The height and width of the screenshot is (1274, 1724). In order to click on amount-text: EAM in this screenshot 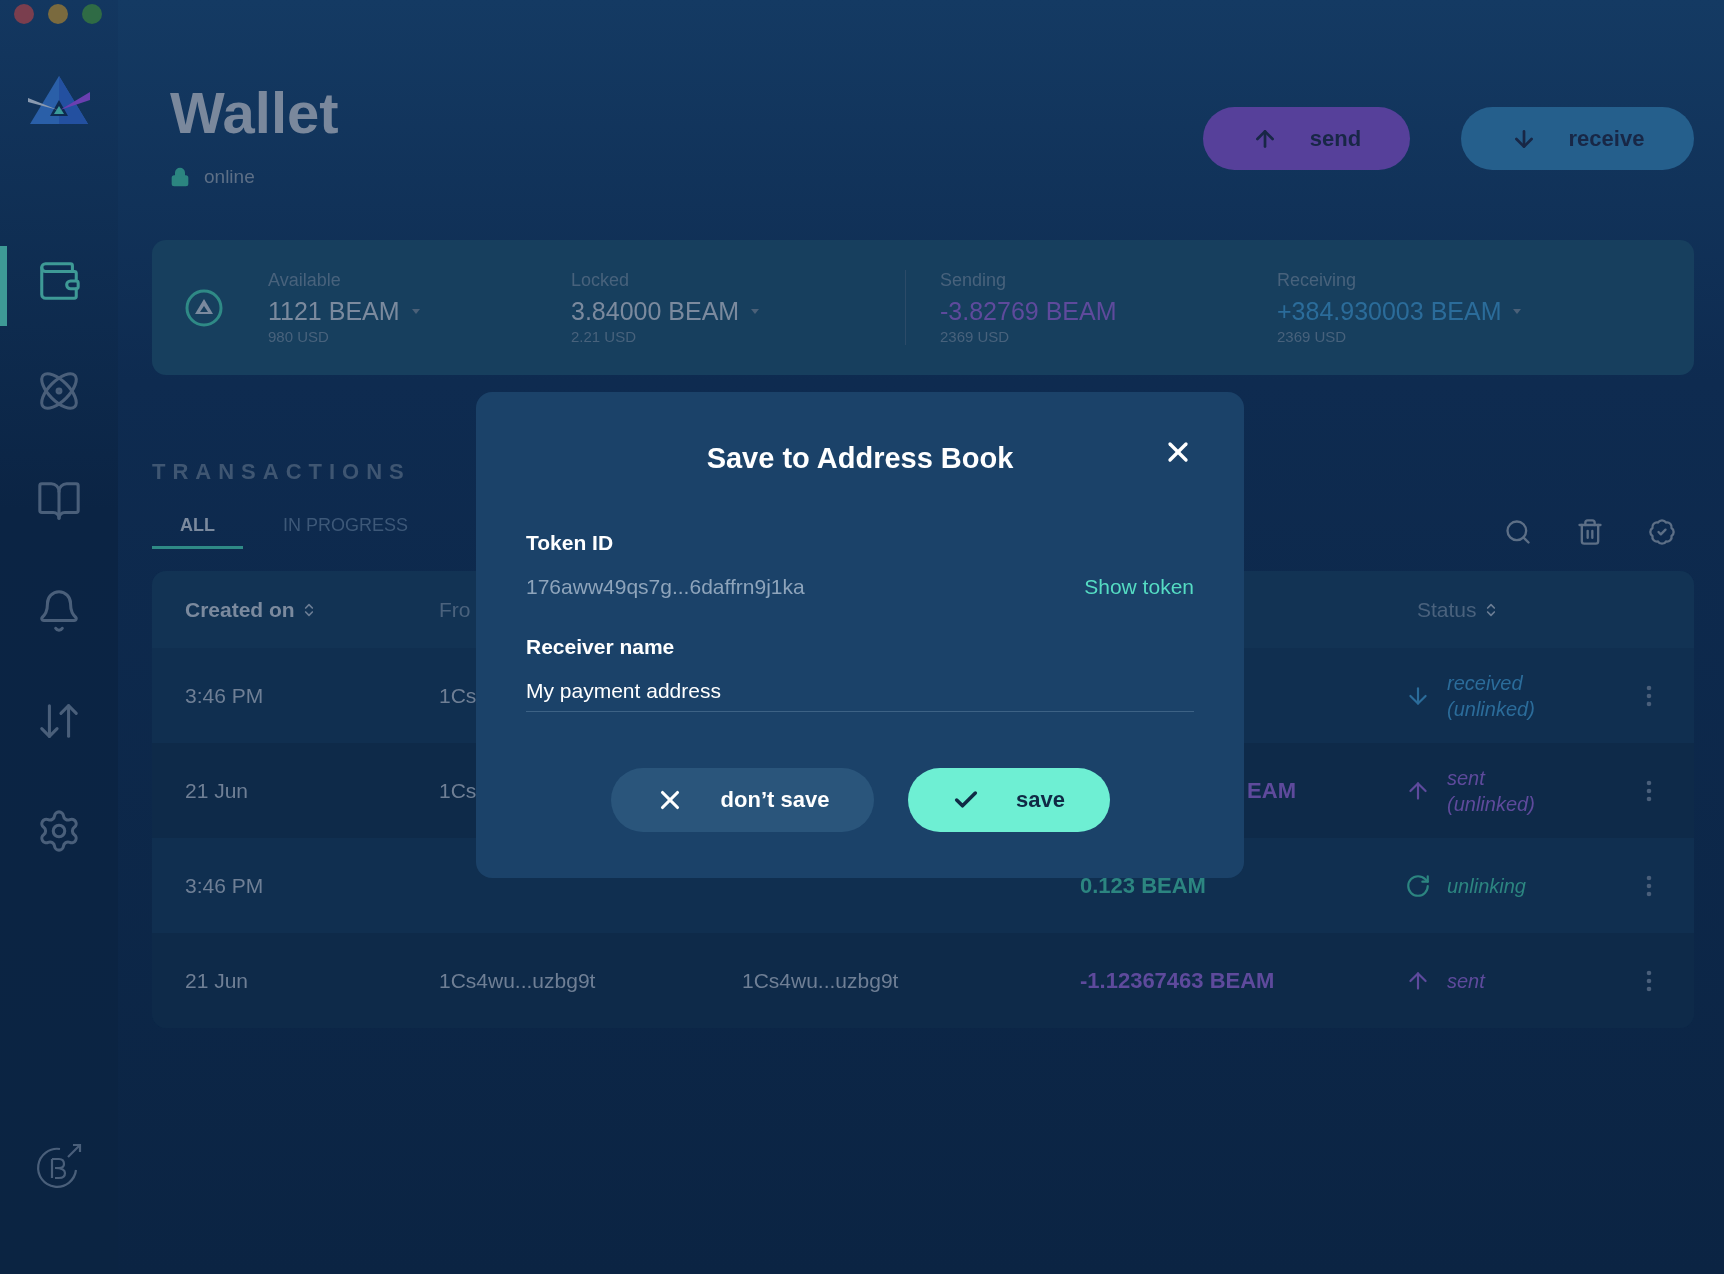, I will do `click(1271, 790)`.